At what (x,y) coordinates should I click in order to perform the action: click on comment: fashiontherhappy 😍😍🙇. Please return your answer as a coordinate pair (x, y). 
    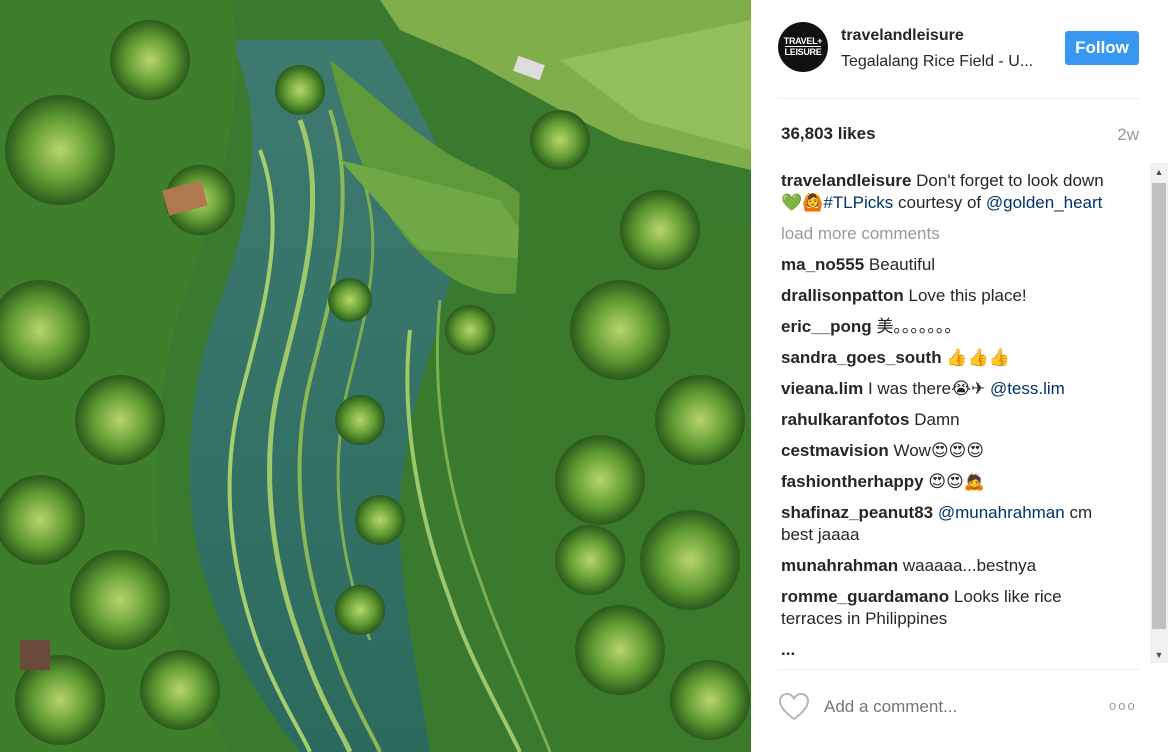
    Looking at the image, I should click on (953, 482).